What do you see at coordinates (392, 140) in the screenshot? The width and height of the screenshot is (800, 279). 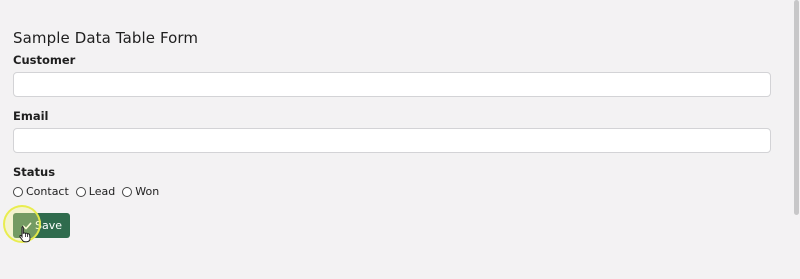 I see `email-input` at bounding box center [392, 140].